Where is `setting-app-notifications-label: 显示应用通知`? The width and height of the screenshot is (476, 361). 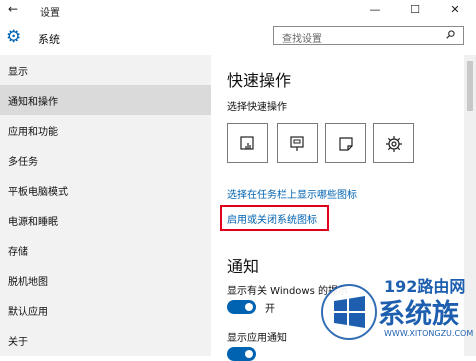
setting-app-notifications-label: 显示应用通知 is located at coordinates (257, 338).